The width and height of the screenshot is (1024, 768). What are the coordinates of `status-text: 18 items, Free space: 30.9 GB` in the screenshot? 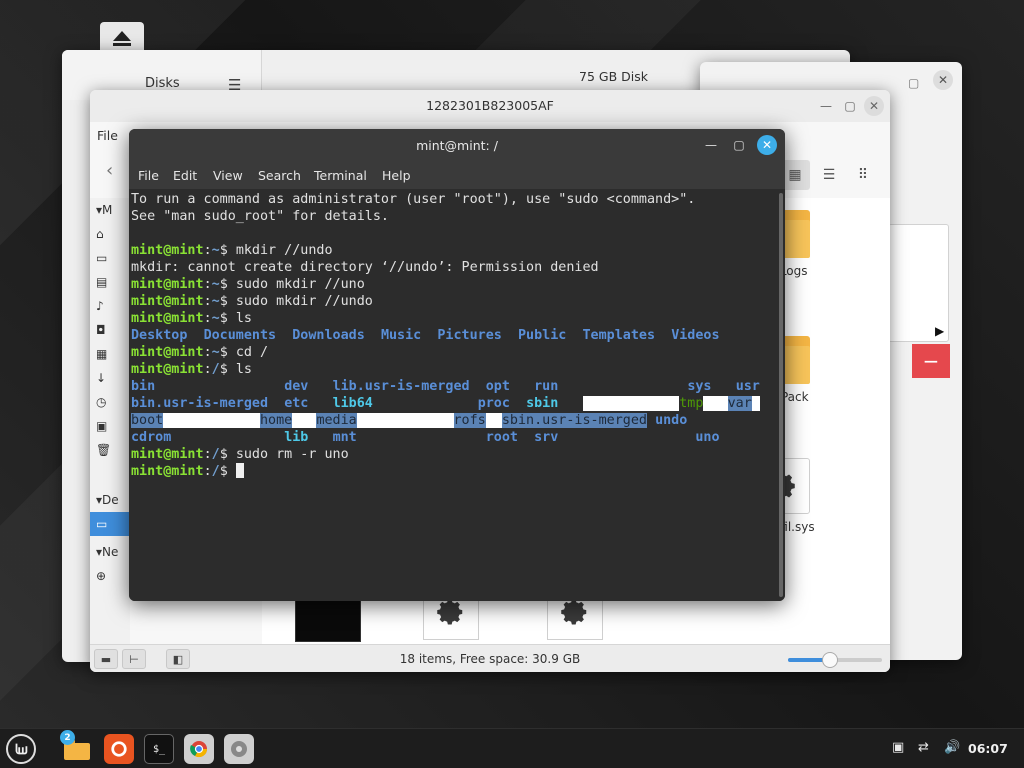 It's located at (490, 659).